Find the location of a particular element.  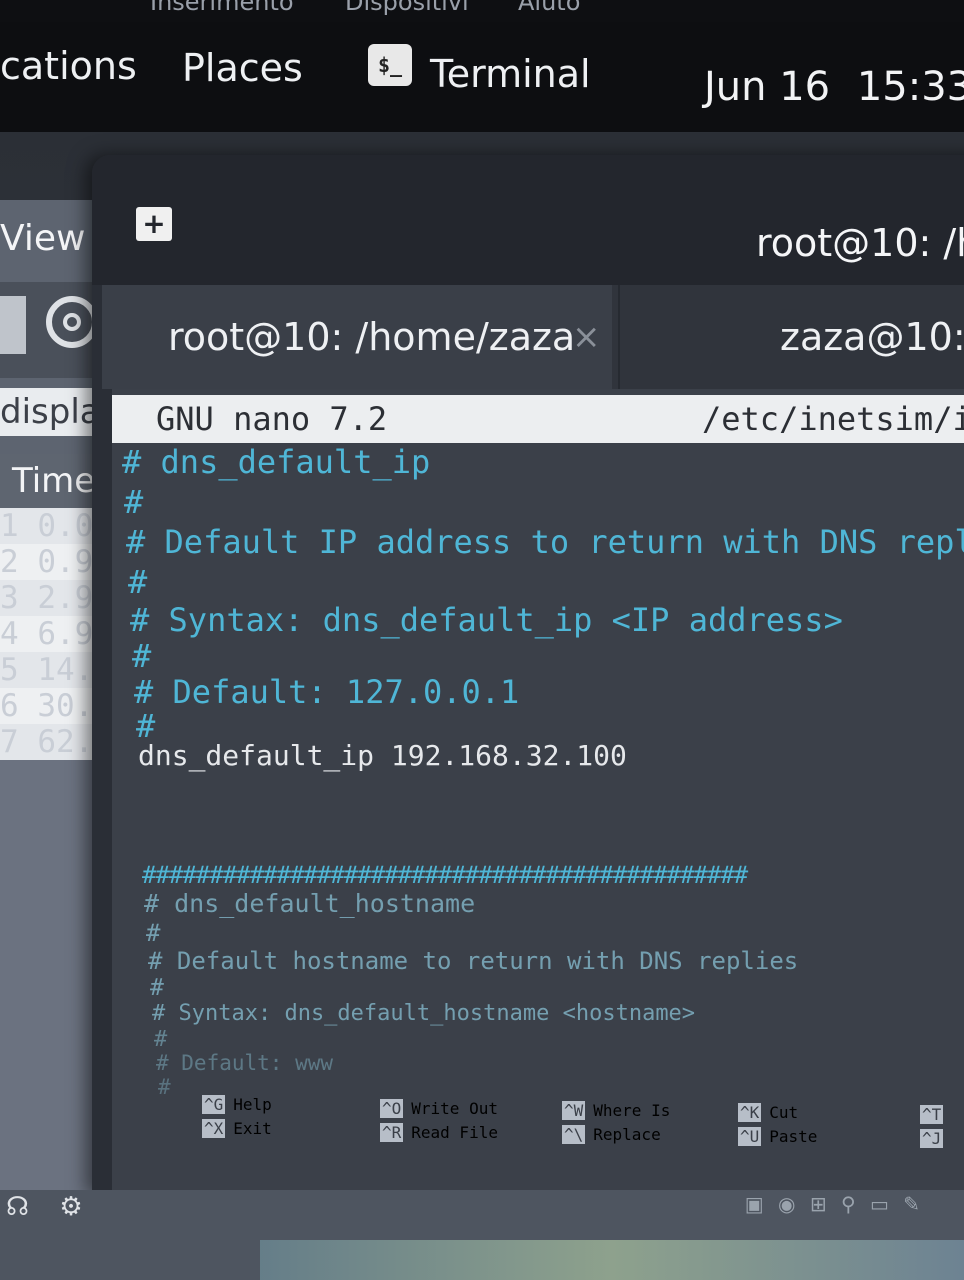

shortcut-execute: ^T is located at coordinates (935, 1114).